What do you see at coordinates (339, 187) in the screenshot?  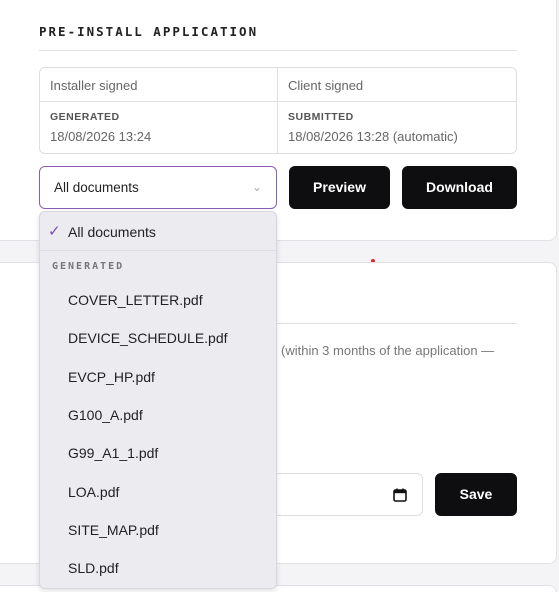 I see `preview-button: Preview` at bounding box center [339, 187].